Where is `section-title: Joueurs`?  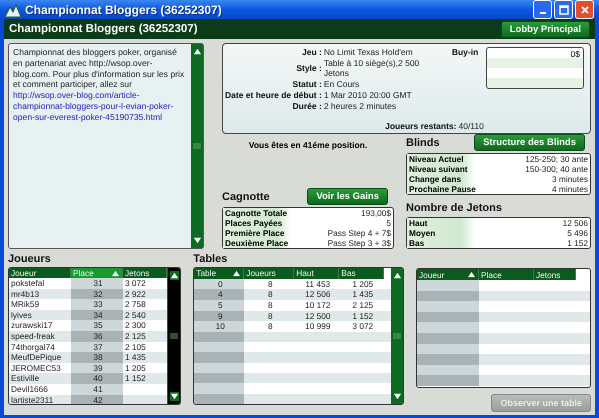
section-title: Joueurs is located at coordinates (30, 259).